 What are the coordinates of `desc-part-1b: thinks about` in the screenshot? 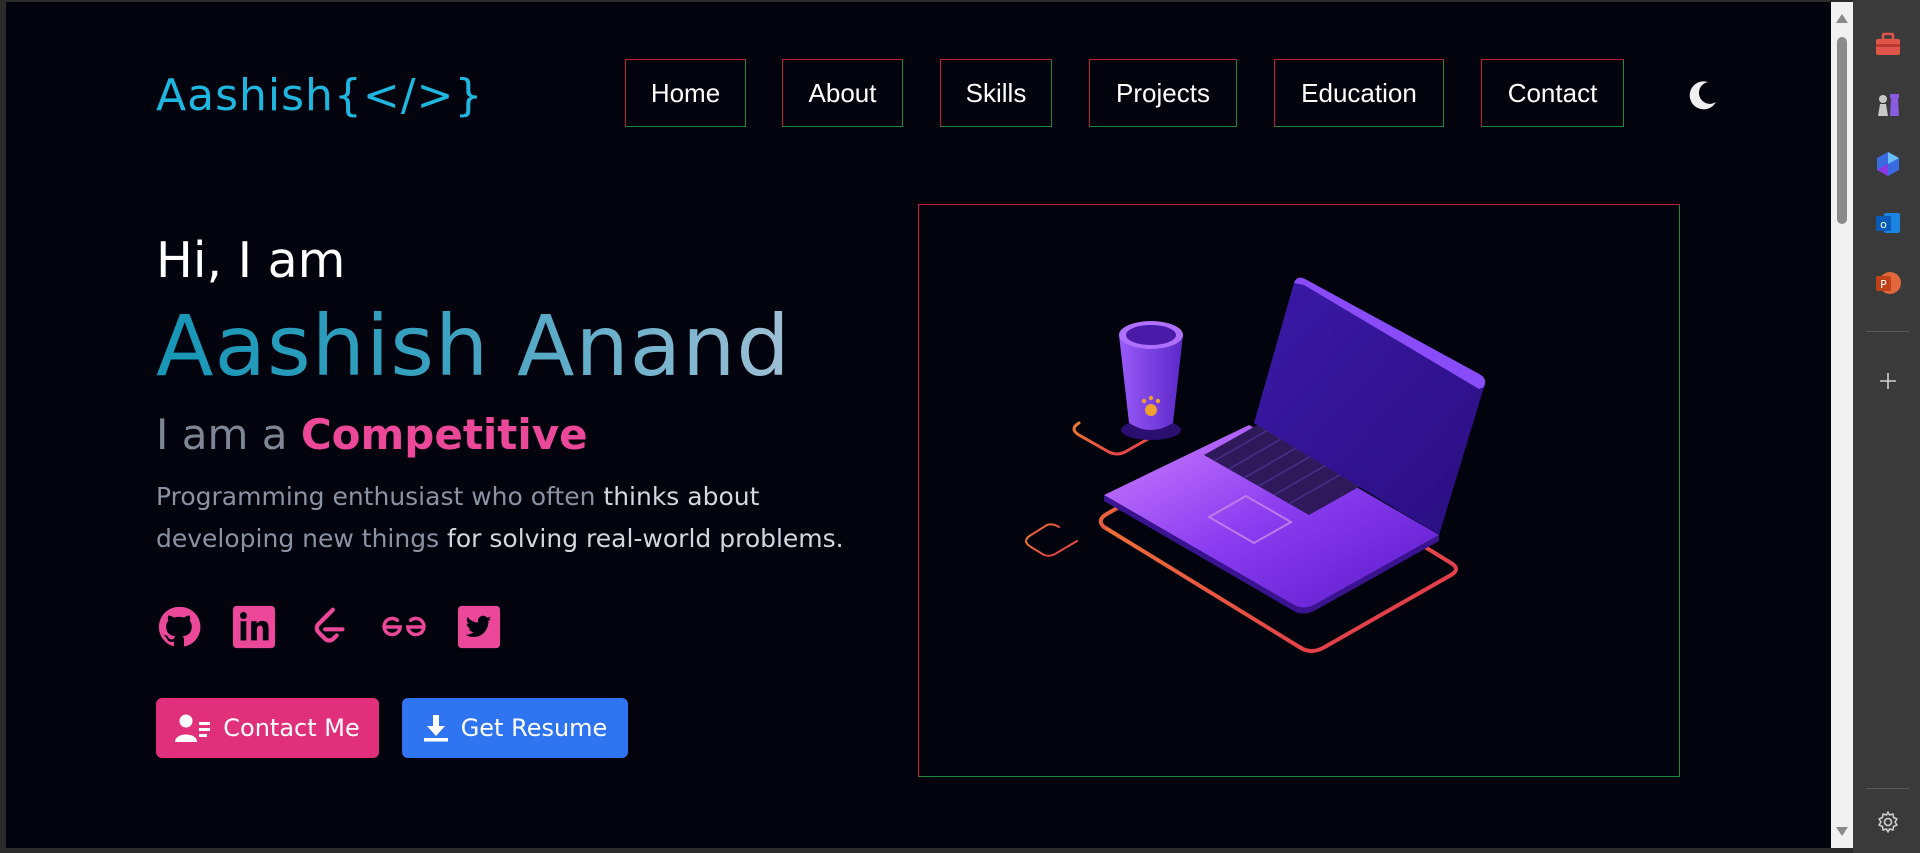 It's located at (681, 496).